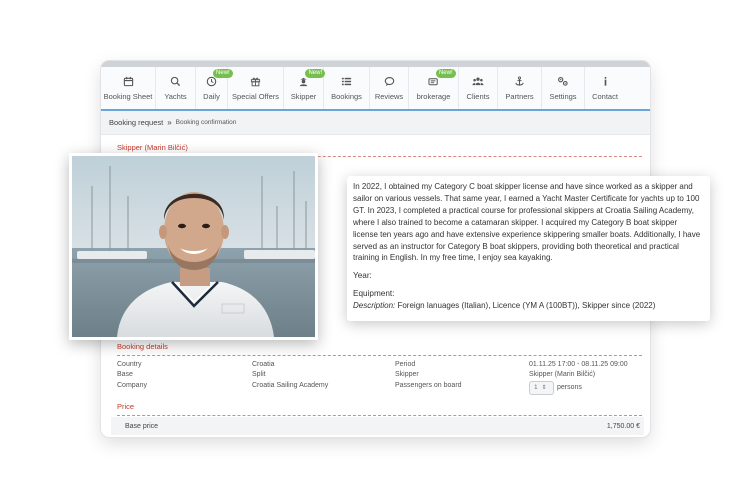  Describe the element at coordinates (478, 96) in the screenshot. I see `nav-label: Clients` at that location.